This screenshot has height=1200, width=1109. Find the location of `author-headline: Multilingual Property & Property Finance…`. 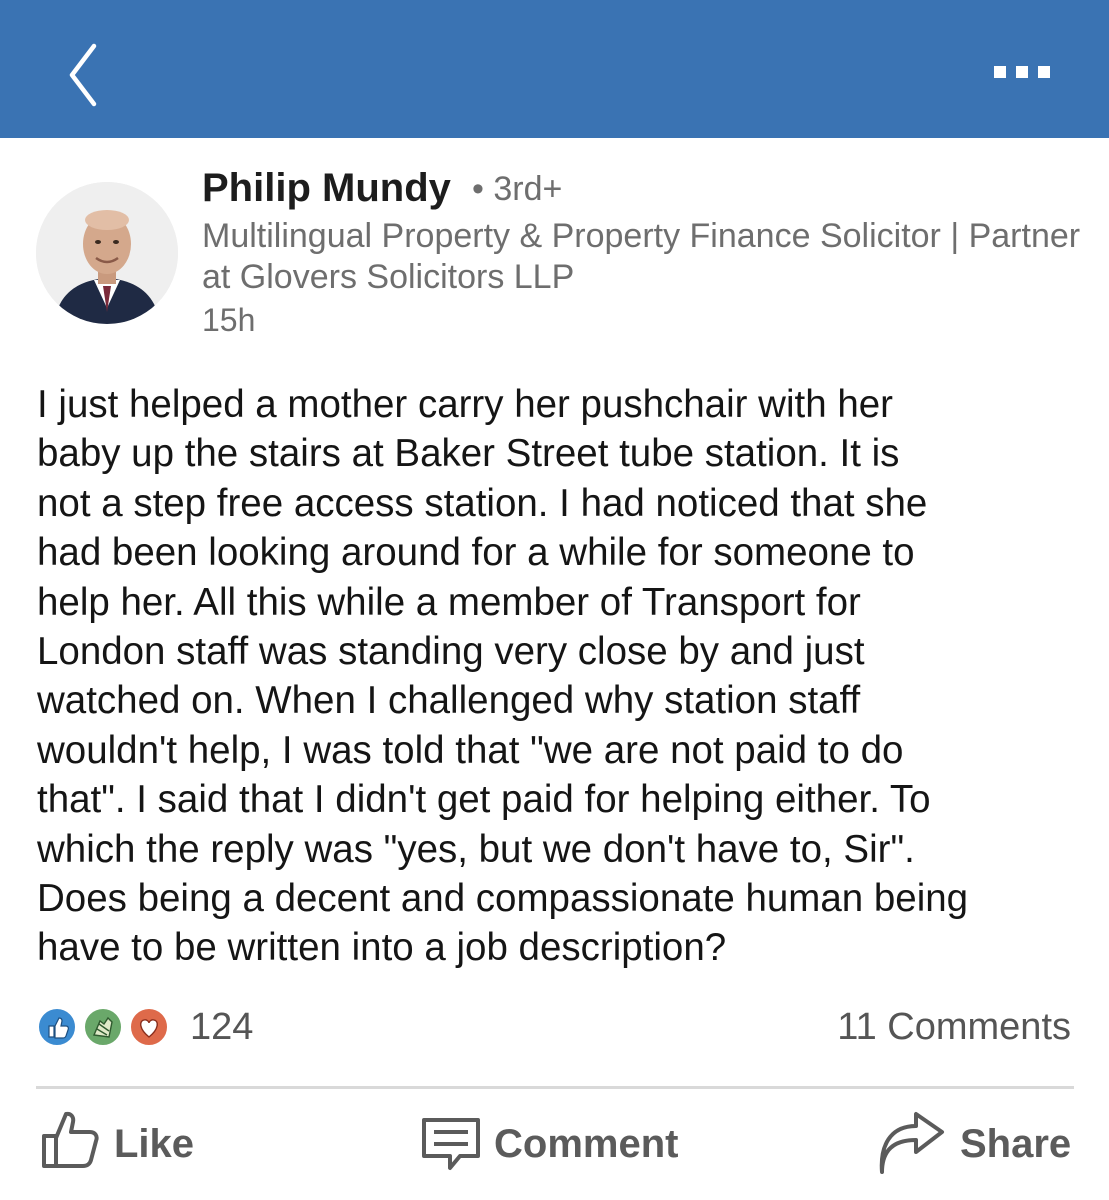

author-headline: Multilingual Property & Property Finance… is located at coordinates (641, 256).